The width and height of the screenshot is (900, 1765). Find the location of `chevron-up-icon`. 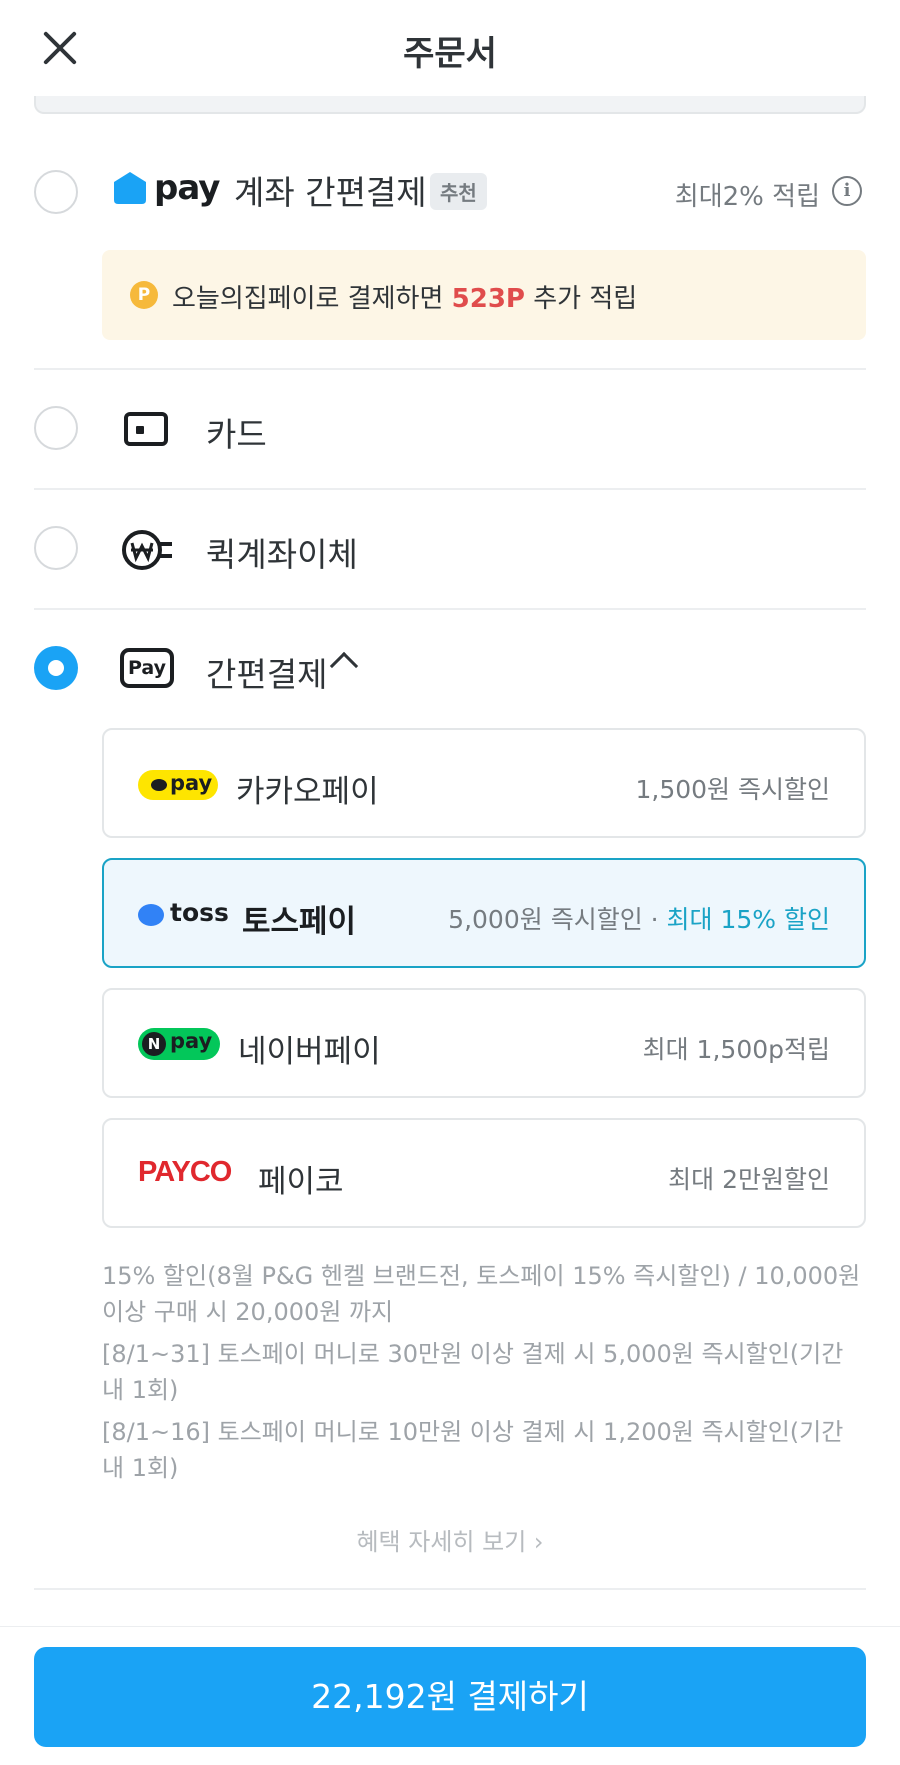

chevron-up-icon is located at coordinates (344, 666).